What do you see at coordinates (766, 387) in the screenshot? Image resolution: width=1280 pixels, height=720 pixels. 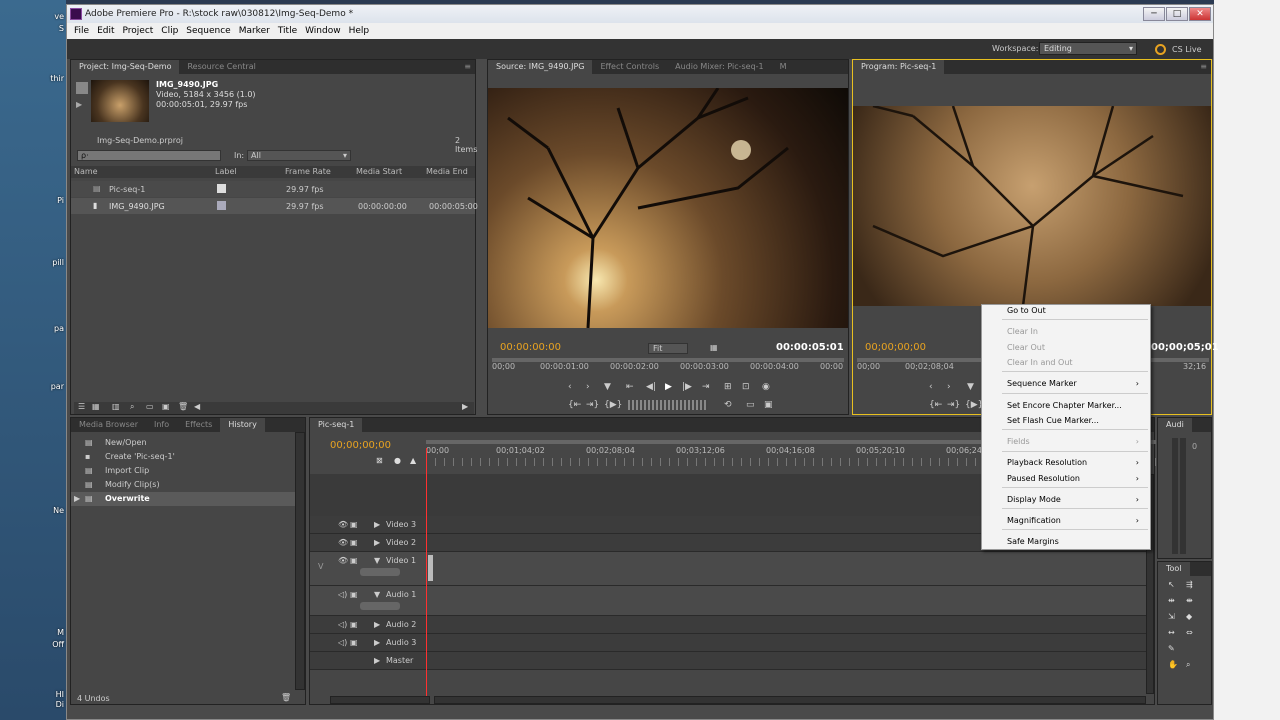 I see `export-frame-button: ◉` at bounding box center [766, 387].